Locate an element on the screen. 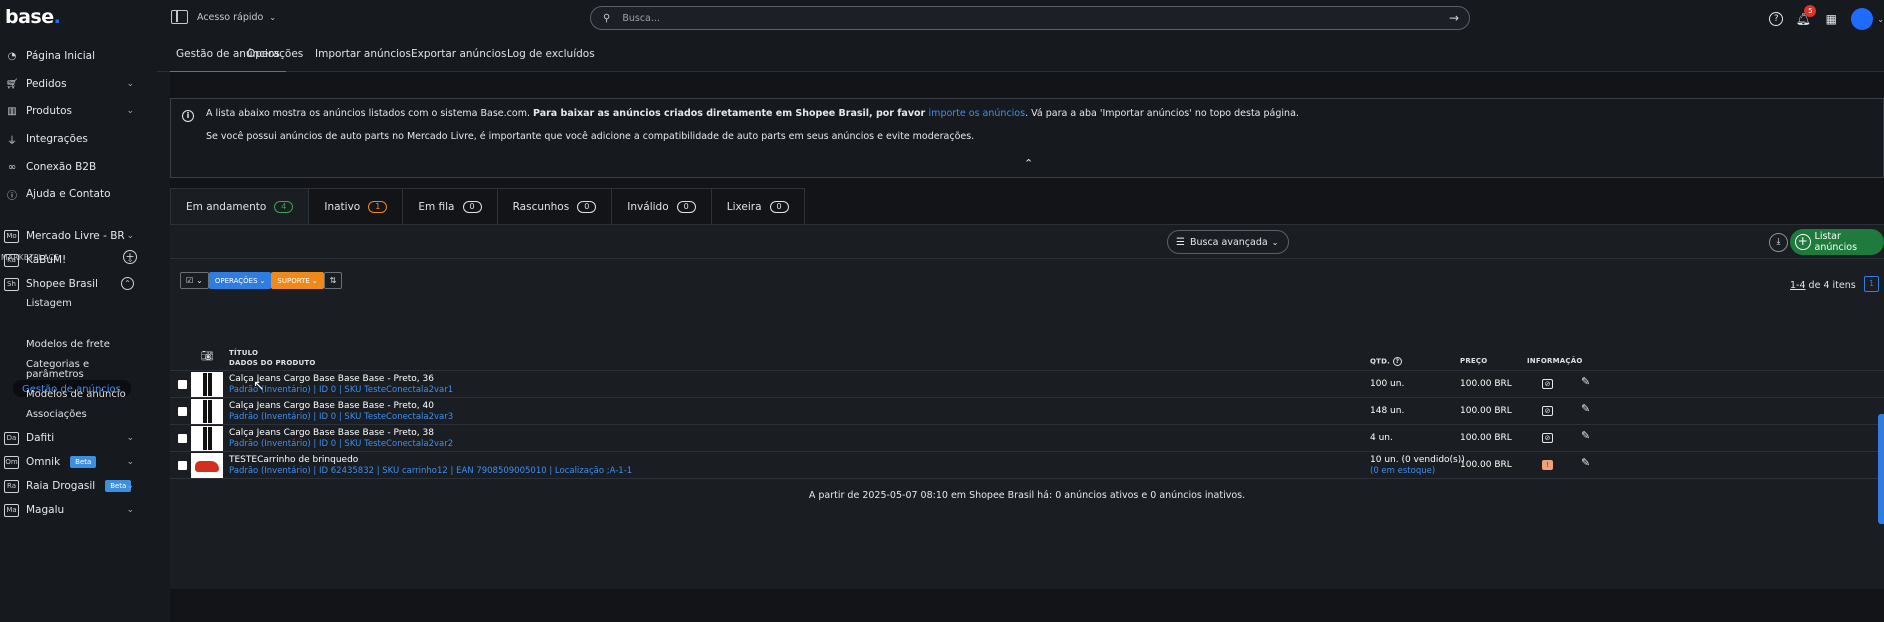 The height and width of the screenshot is (622, 1884). tab-export: Exportar anúncios is located at coordinates (458, 54).